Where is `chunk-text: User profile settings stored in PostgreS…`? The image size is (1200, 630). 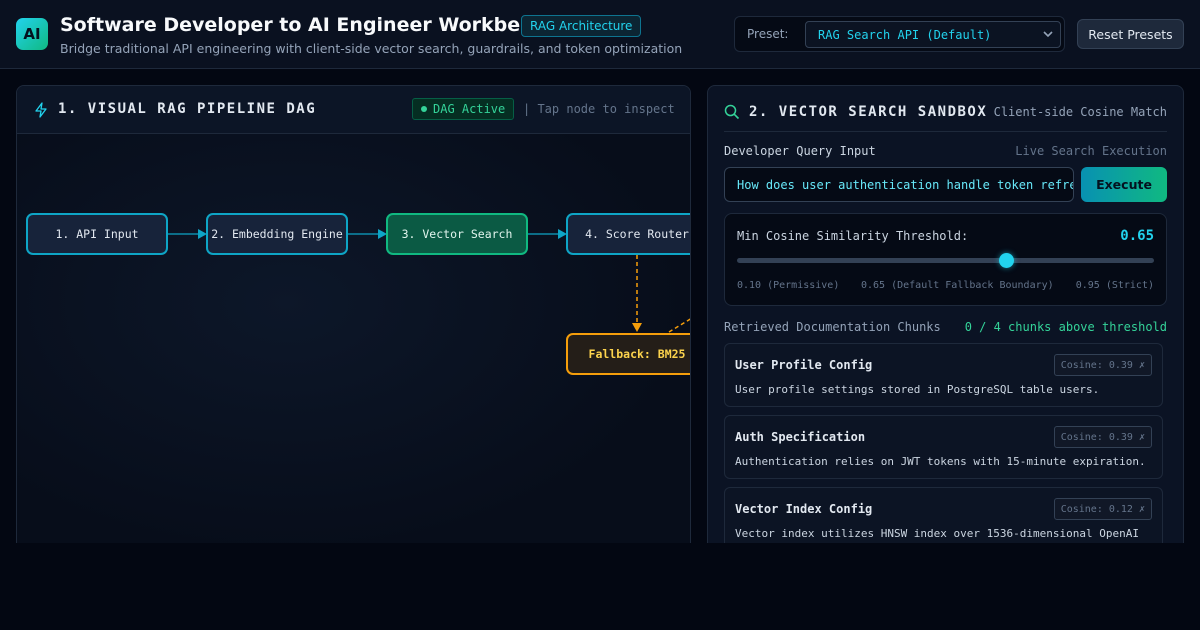 chunk-text: User profile settings stored in PostgreS… is located at coordinates (917, 389).